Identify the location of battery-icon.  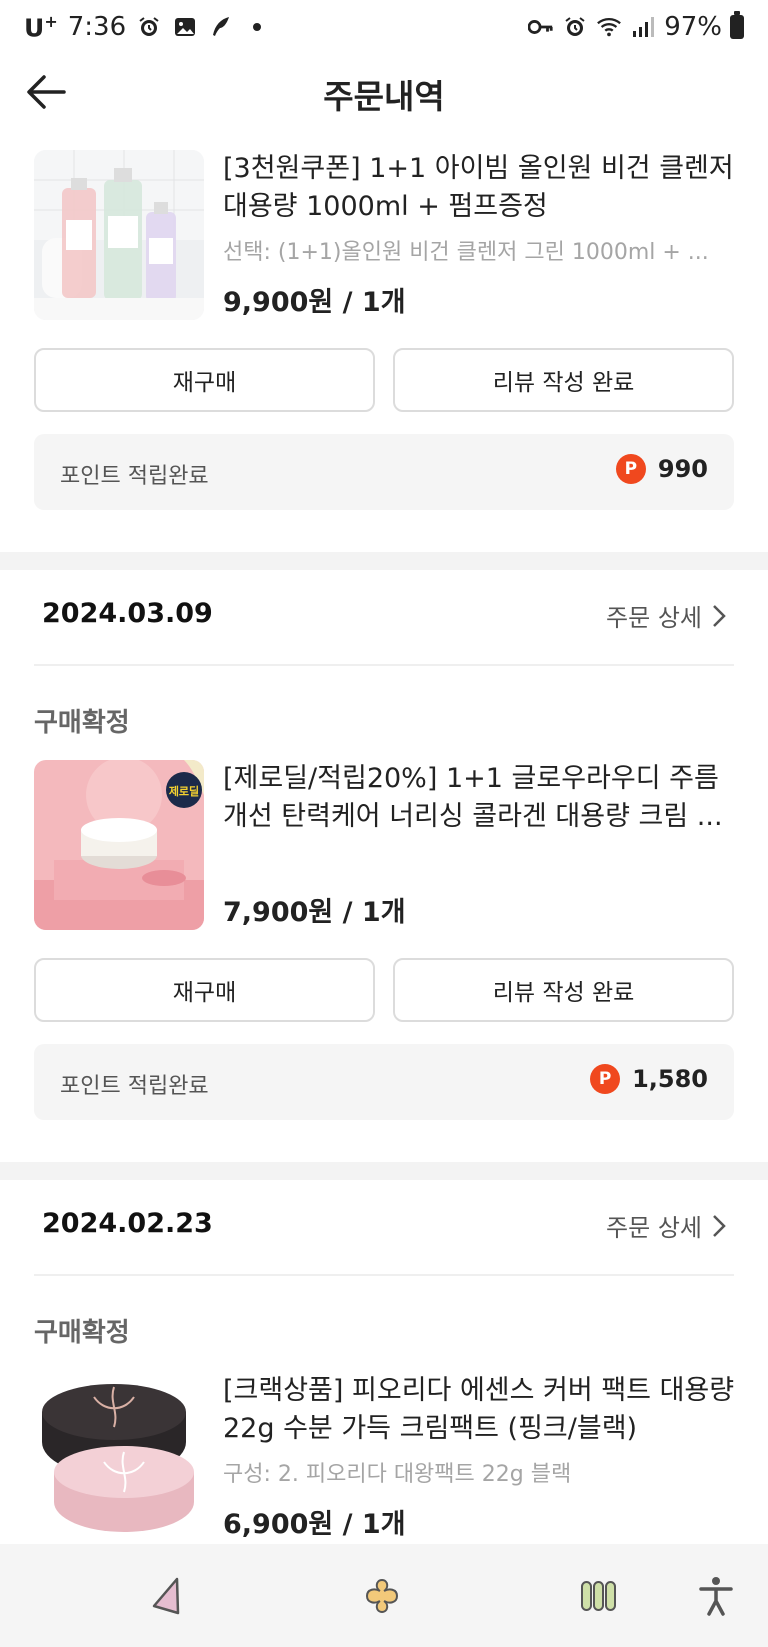
(737, 25).